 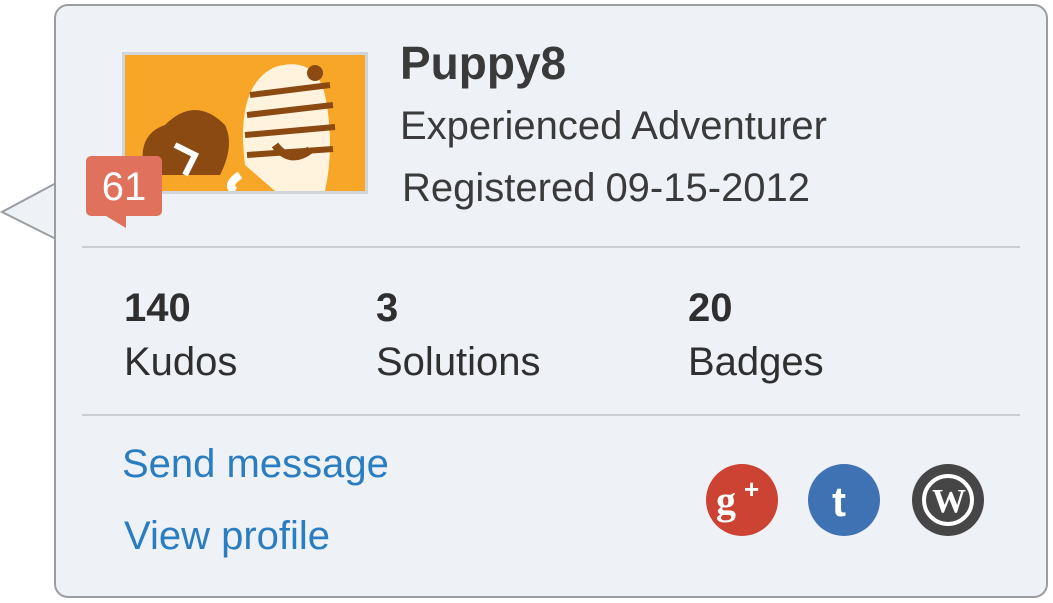 What do you see at coordinates (839, 501) in the screenshot?
I see `svg-text: t` at bounding box center [839, 501].